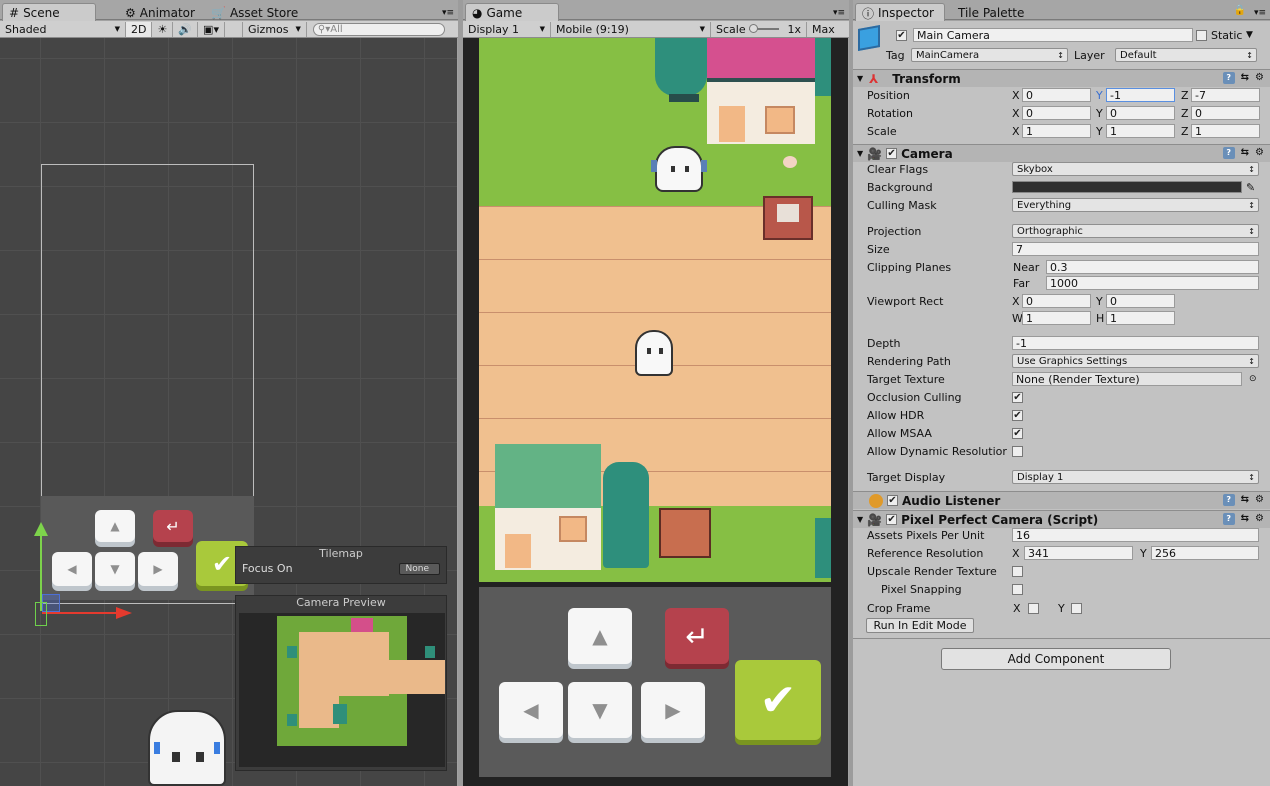  I want to click on crop-x-checkbox, so click(1033, 608).